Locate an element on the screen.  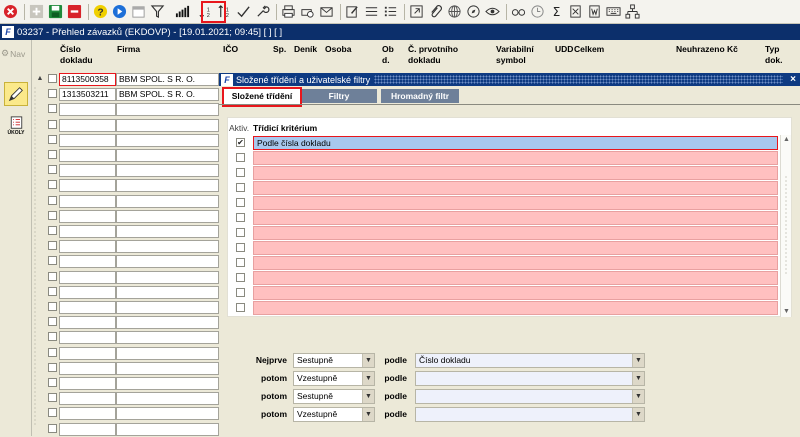
tab-filtry: Filtry is located at coordinates (339, 96).